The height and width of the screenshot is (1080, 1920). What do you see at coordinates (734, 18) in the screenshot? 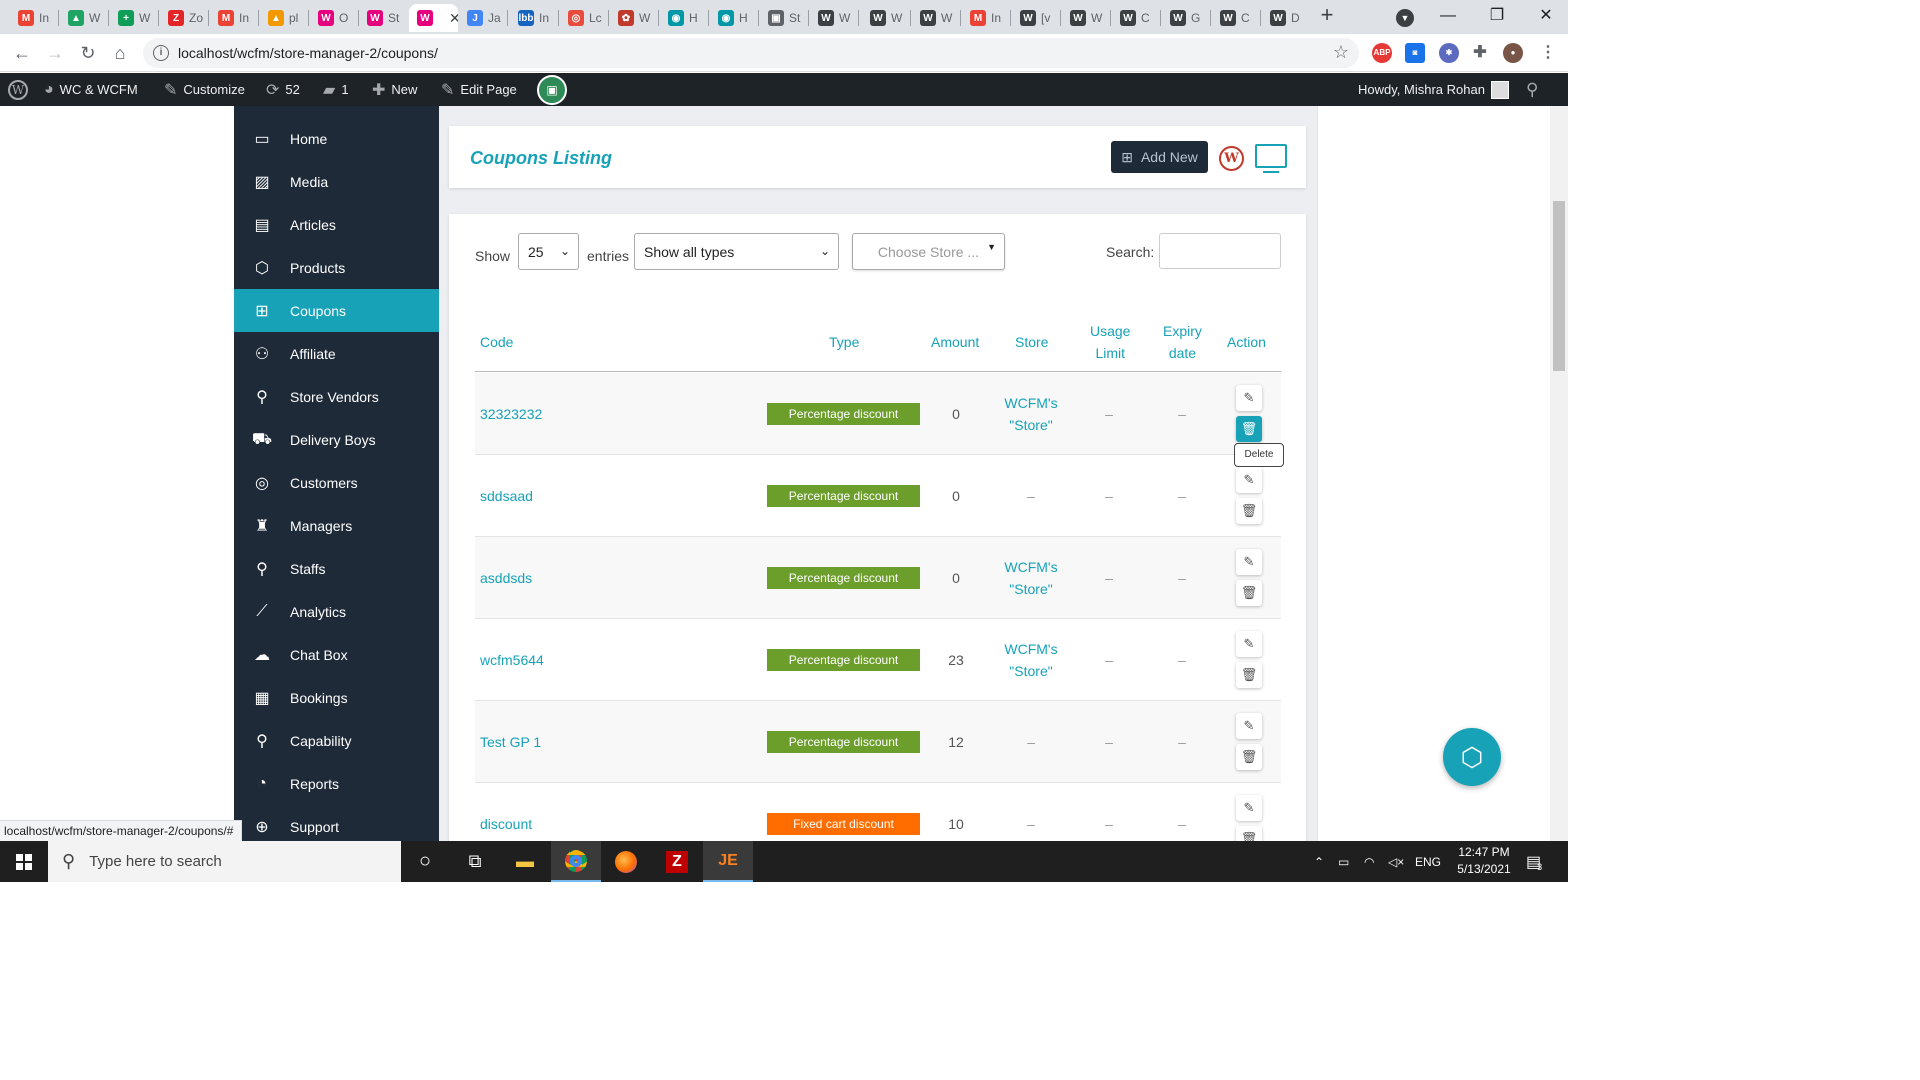
I see `browser-tab: ◉ H` at bounding box center [734, 18].